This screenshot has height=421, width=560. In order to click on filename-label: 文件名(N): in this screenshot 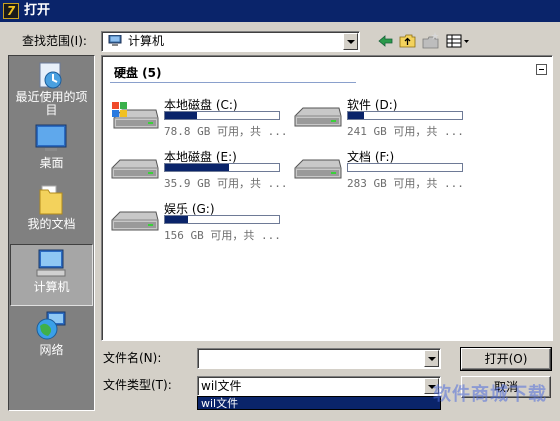, I will do `click(132, 358)`.